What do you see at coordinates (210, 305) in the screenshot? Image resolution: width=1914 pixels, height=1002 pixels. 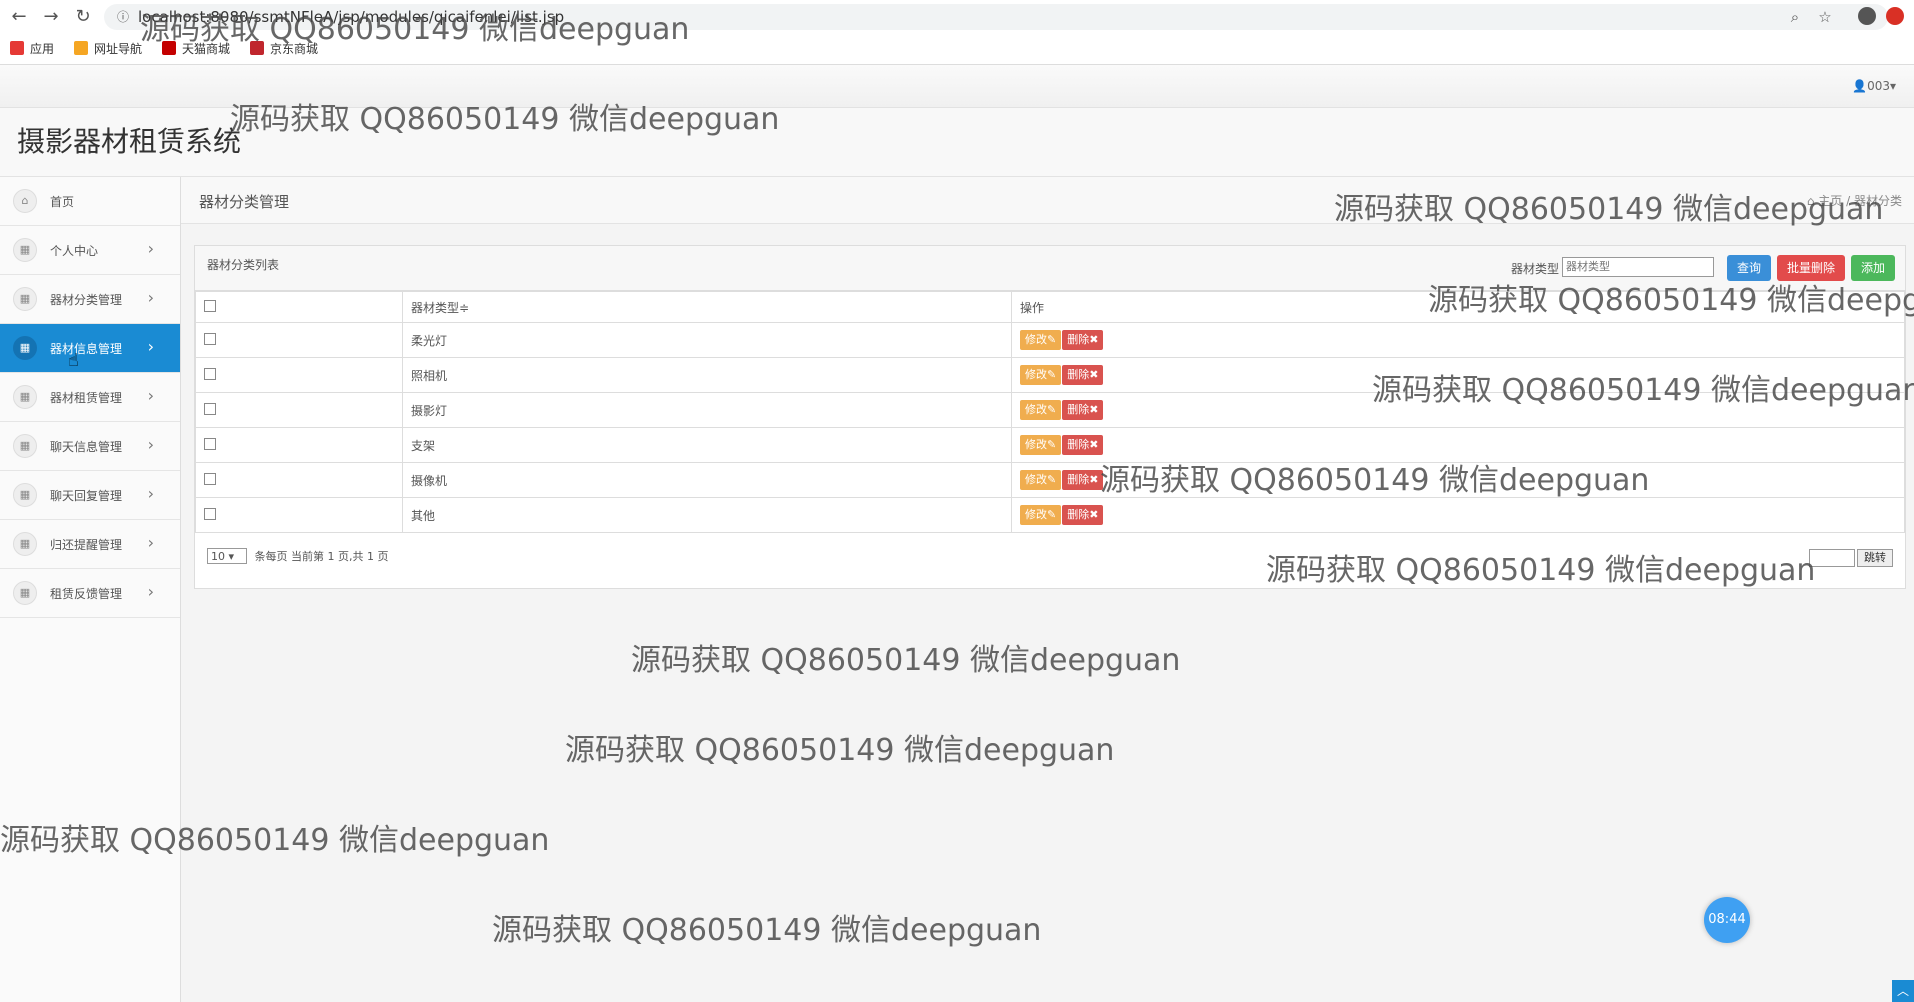 I see `select-all-checkbox` at bounding box center [210, 305].